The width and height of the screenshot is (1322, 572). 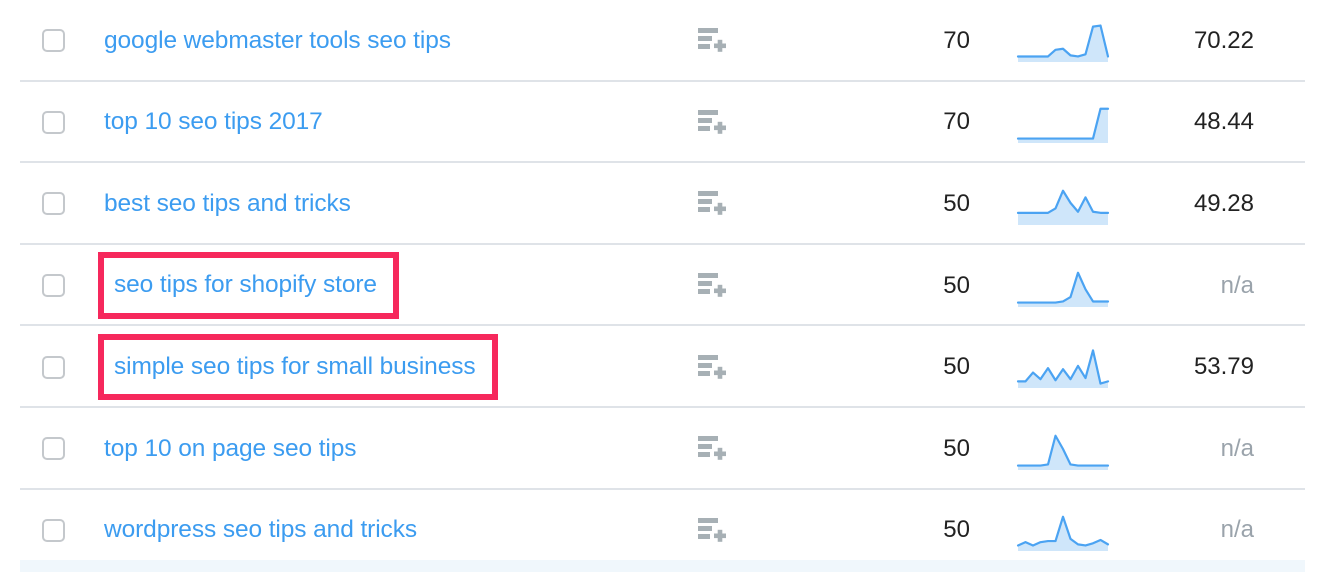 I want to click on keyword-cell: seo tips for shopify store, so click(x=398, y=285).